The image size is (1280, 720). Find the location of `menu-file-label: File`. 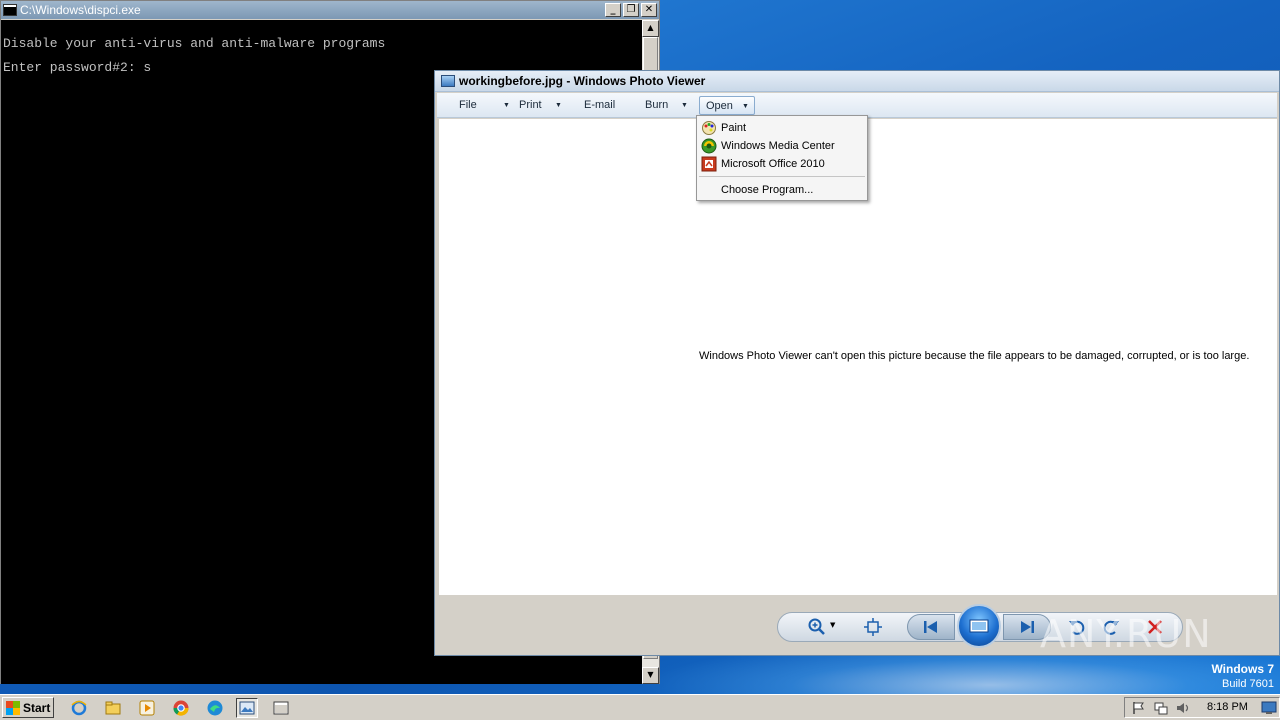

menu-file-label: File is located at coordinates (468, 105).